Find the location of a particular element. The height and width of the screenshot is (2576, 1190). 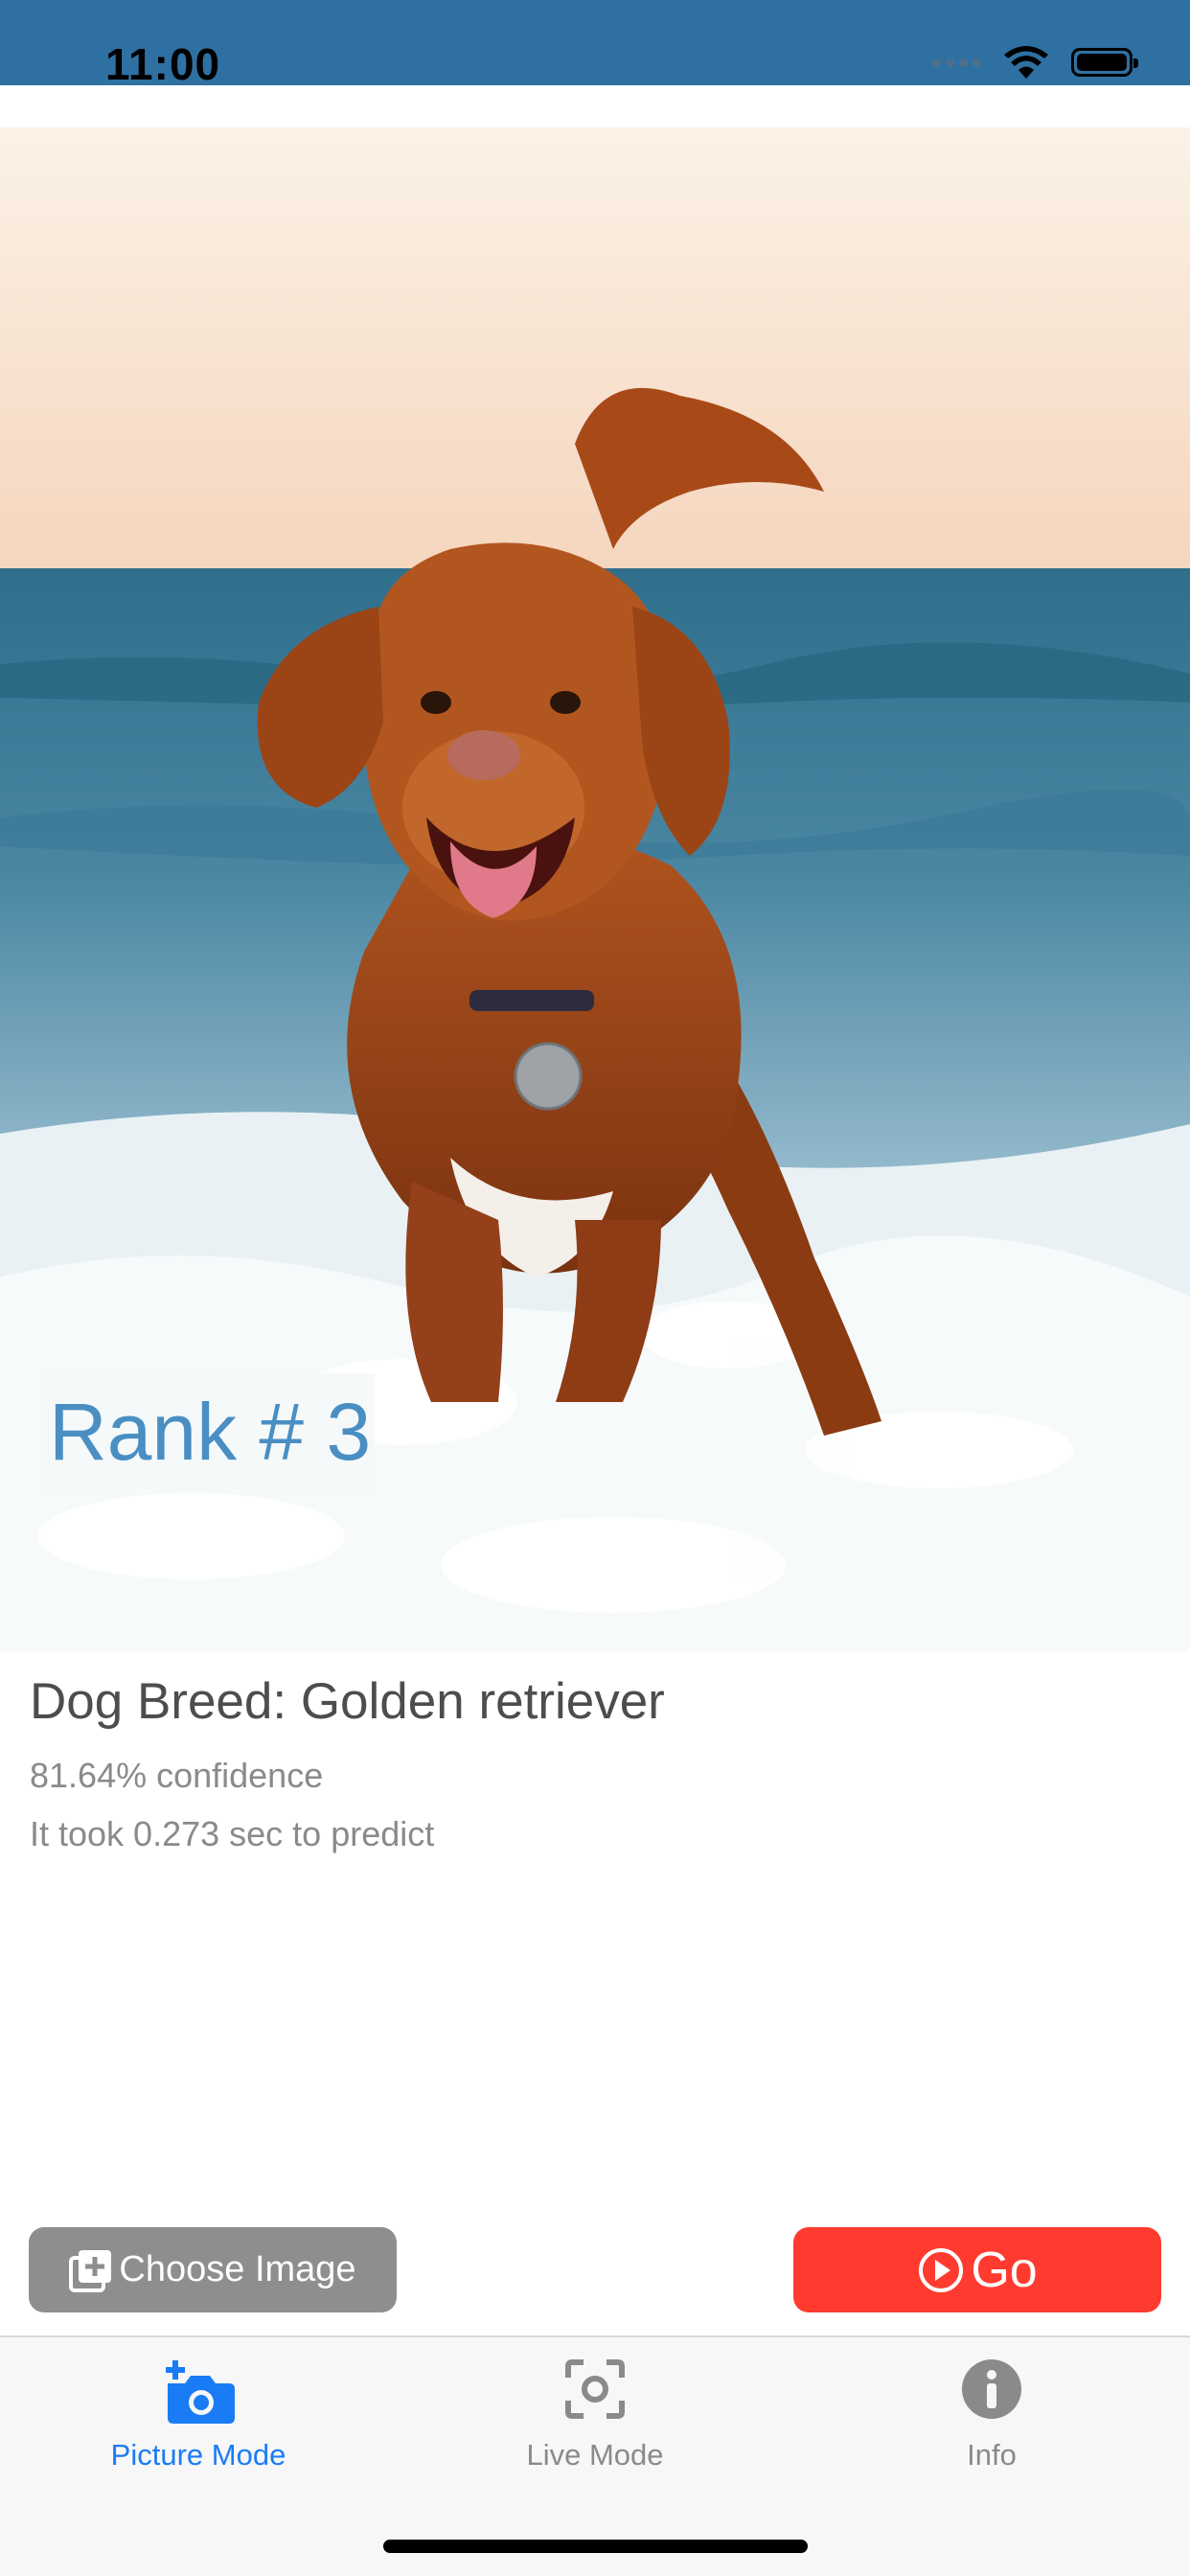

confidence-text: 81.64% confidence is located at coordinates (177, 1775).